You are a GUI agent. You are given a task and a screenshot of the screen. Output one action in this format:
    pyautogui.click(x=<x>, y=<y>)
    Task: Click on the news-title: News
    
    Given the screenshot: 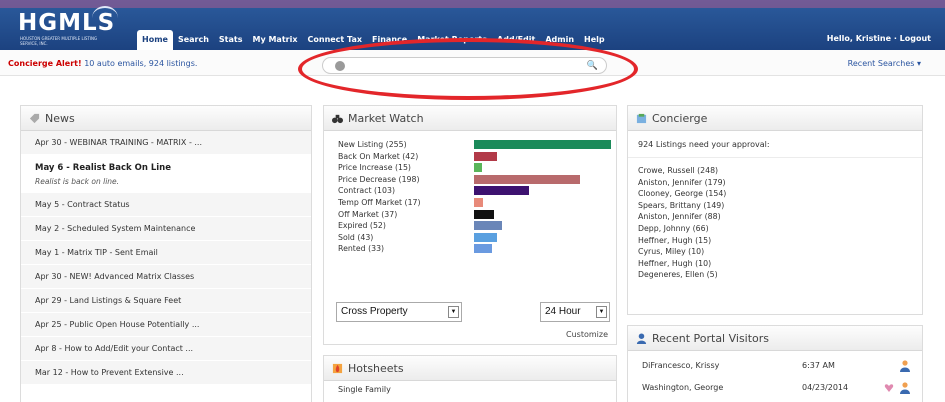 What is the action you would take?
    pyautogui.click(x=60, y=118)
    